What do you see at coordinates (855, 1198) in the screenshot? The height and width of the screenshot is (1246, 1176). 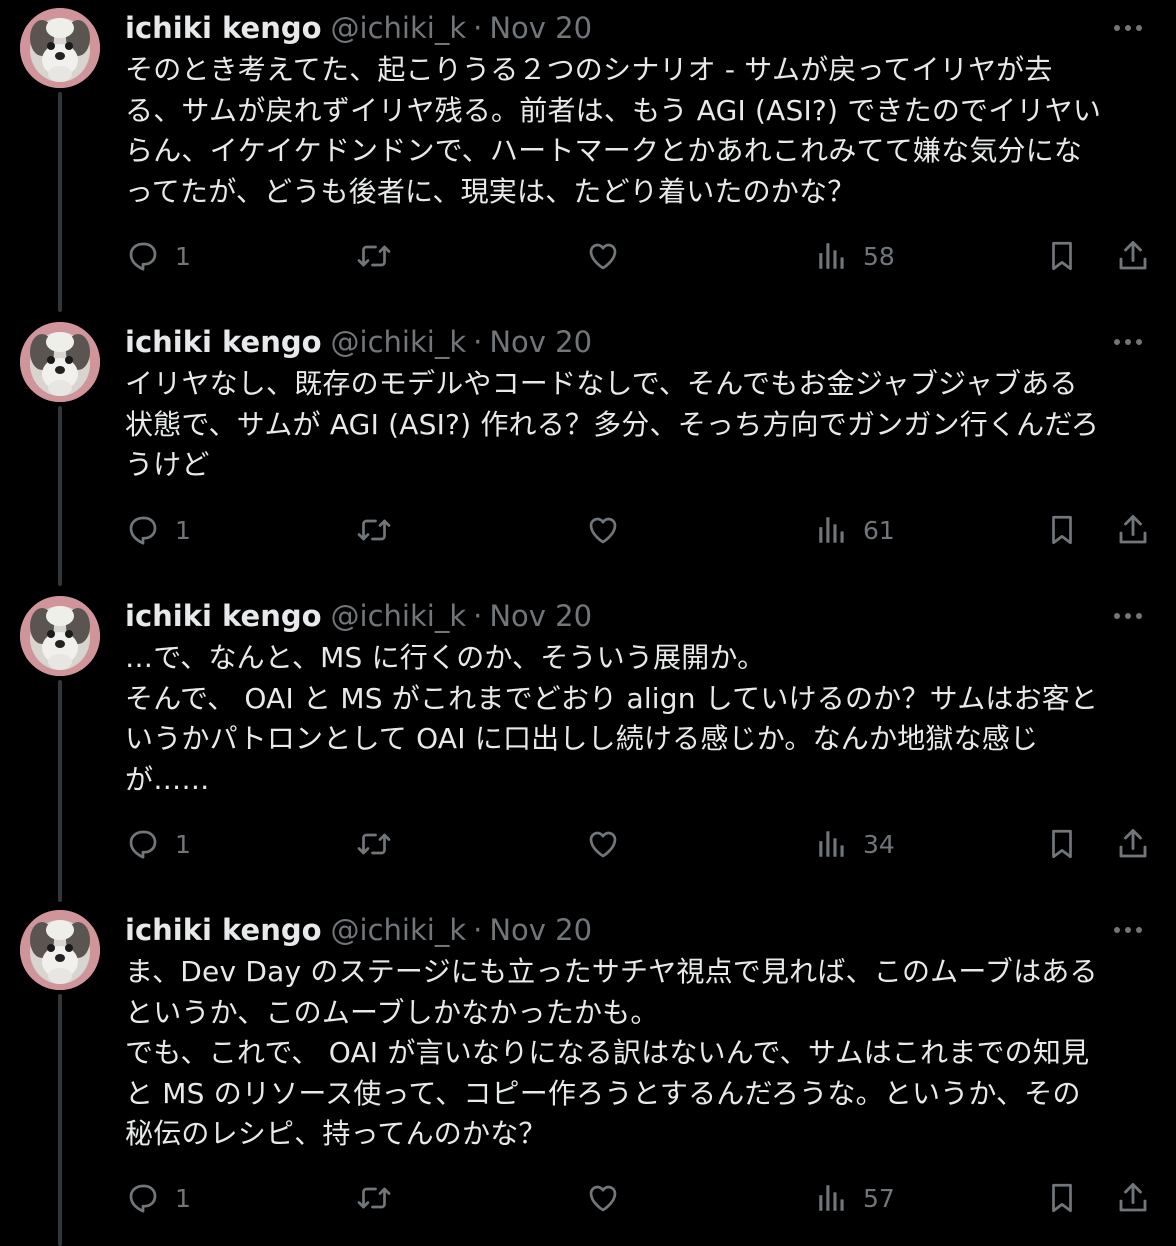 I see `views-button: 57` at bounding box center [855, 1198].